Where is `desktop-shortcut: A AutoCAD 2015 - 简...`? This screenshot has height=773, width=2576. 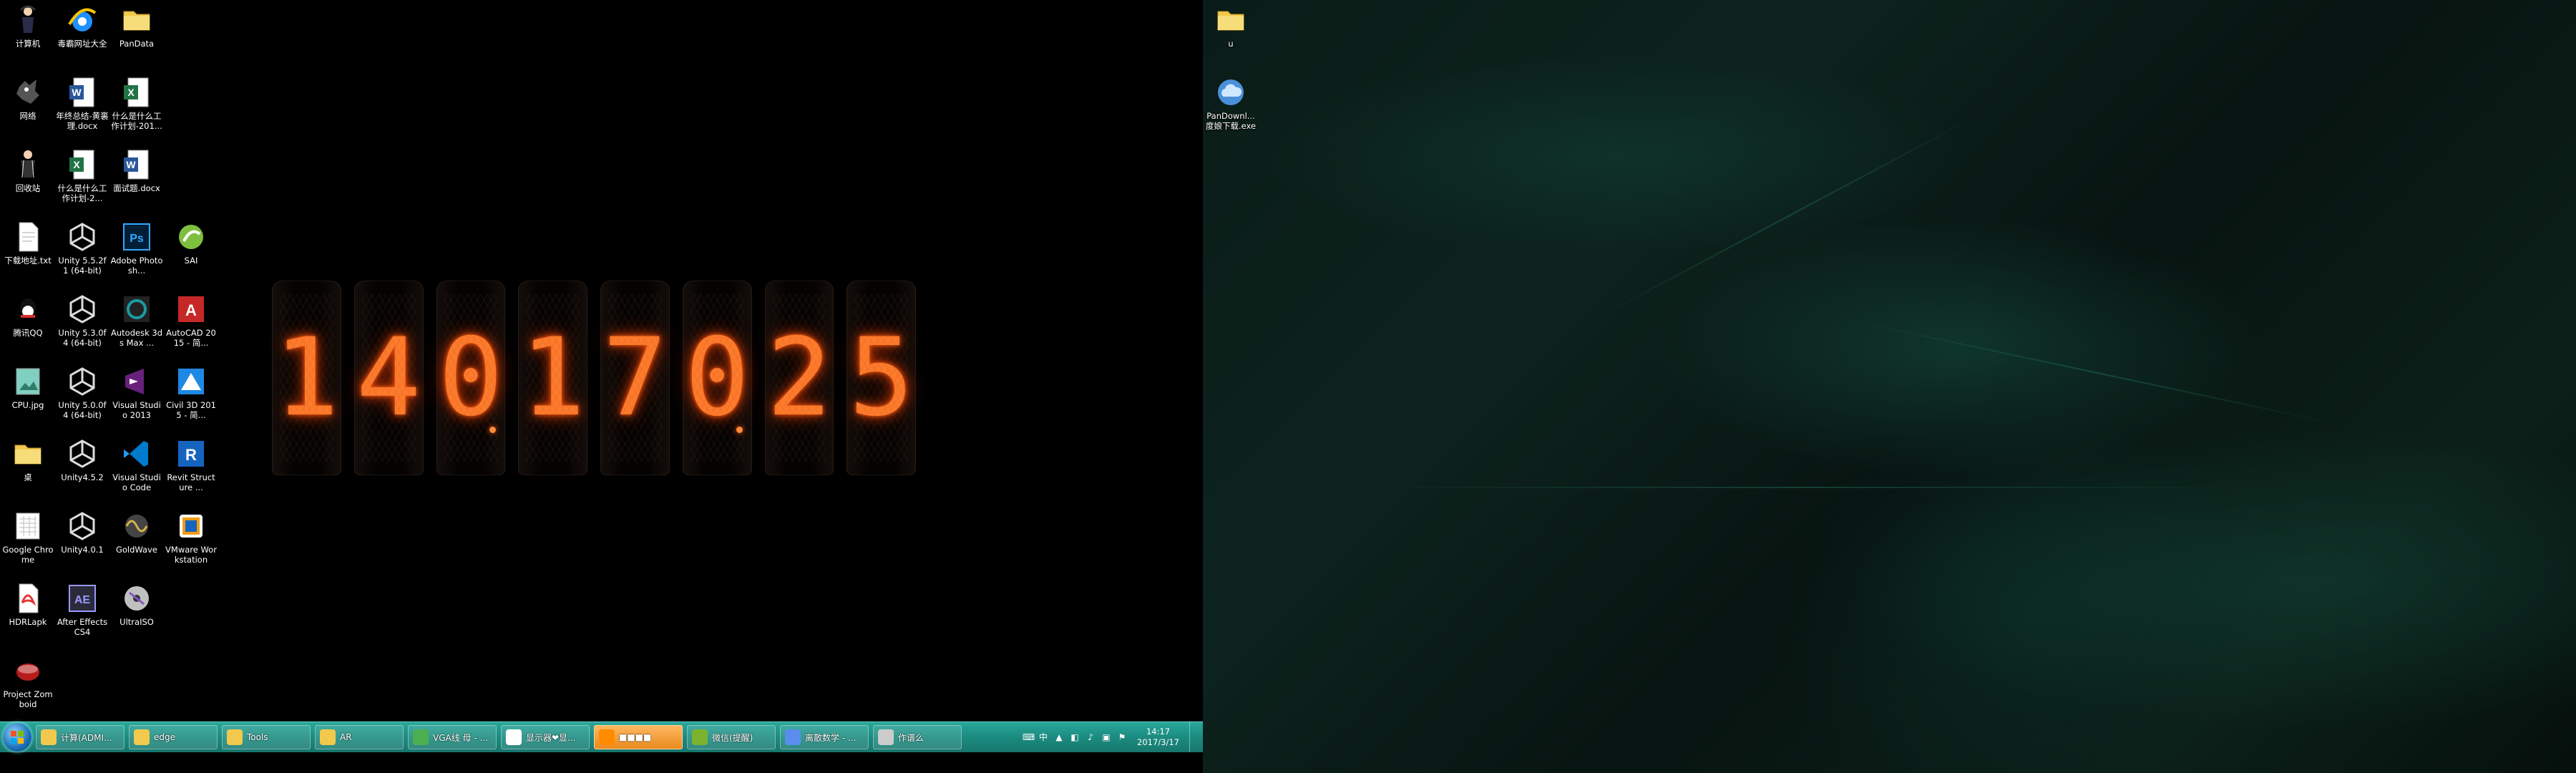 desktop-shortcut: A AutoCAD 2015 - 简... is located at coordinates (191, 319).